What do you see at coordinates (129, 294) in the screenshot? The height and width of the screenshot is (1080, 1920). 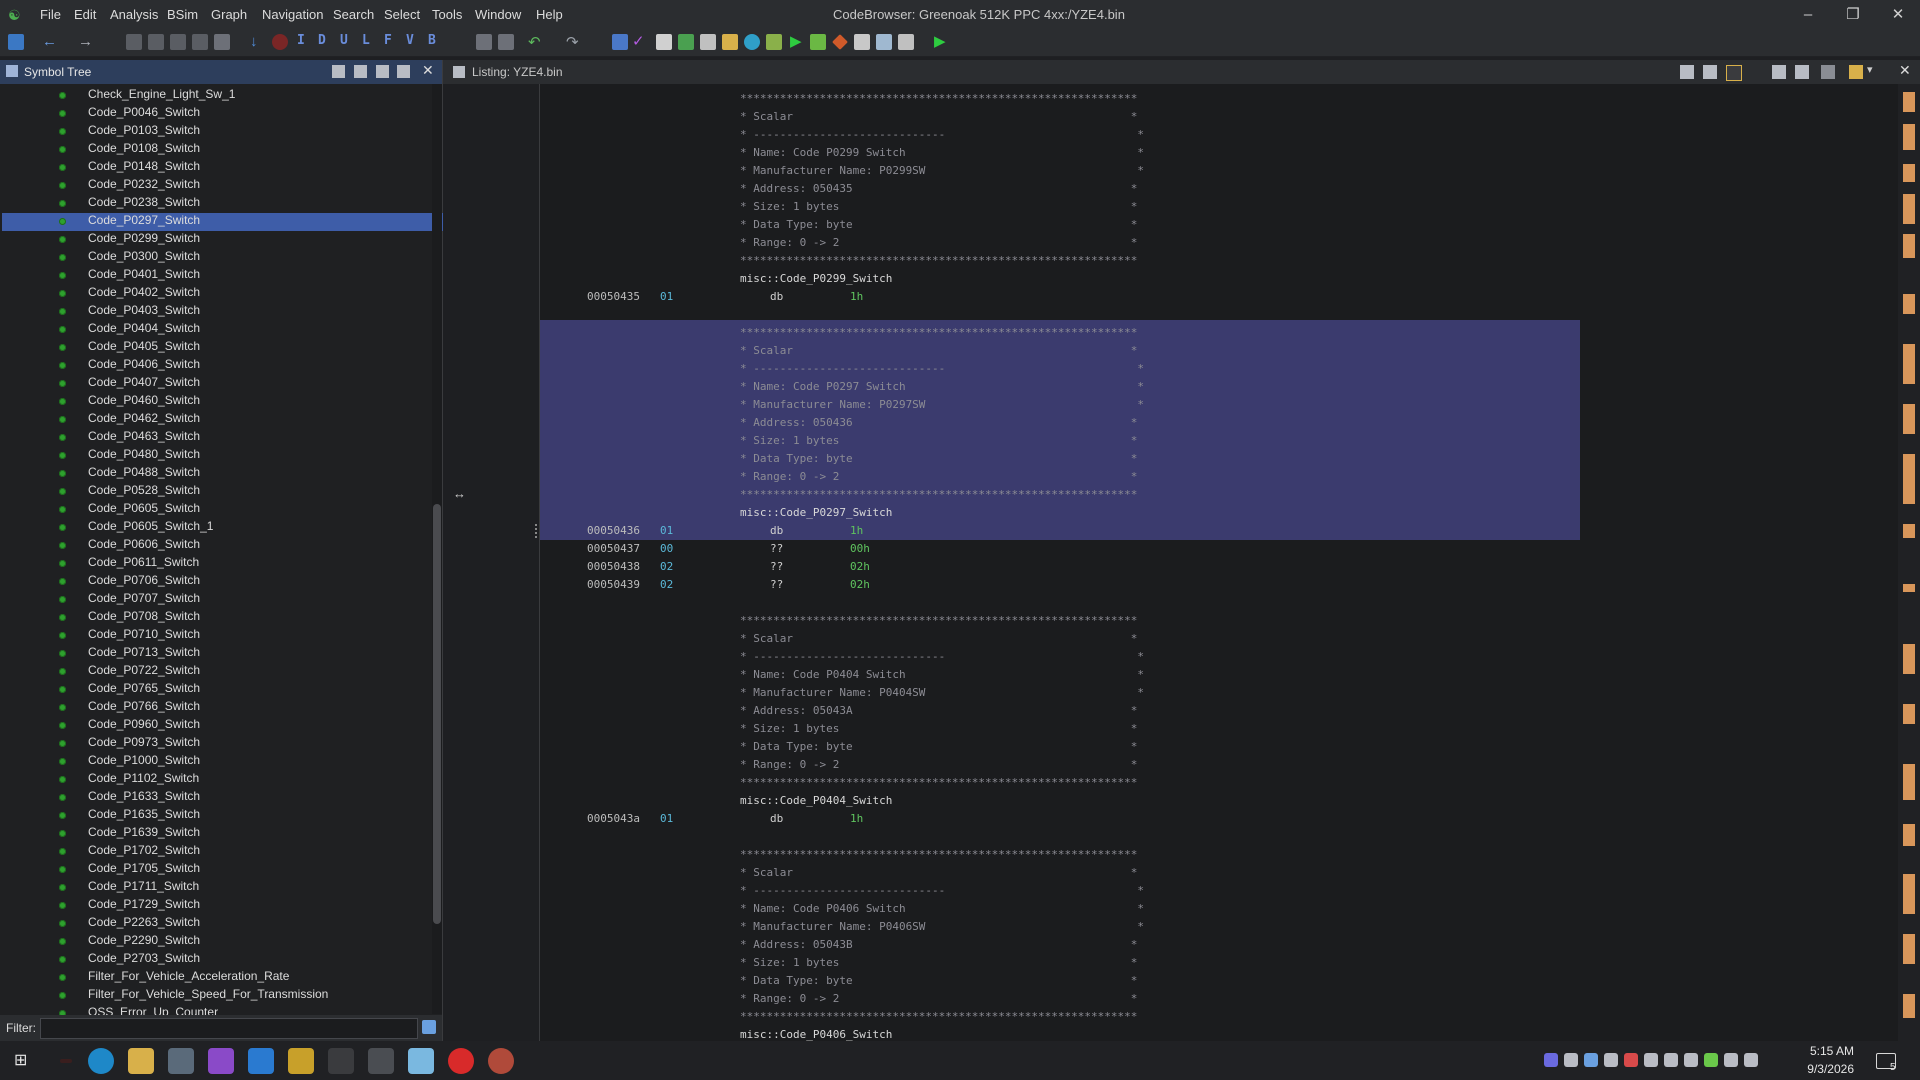 I see `symbol-tree-item: Code_P0402_Switch` at bounding box center [129, 294].